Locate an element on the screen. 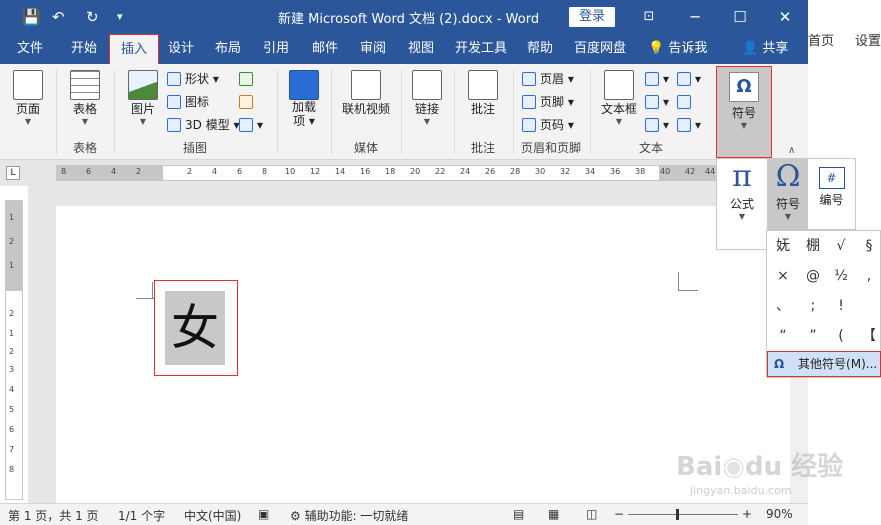 Image resolution: width=881 pixels, height=525 pixels. shapes-button: 形状 ▾ is located at coordinates (193, 79).